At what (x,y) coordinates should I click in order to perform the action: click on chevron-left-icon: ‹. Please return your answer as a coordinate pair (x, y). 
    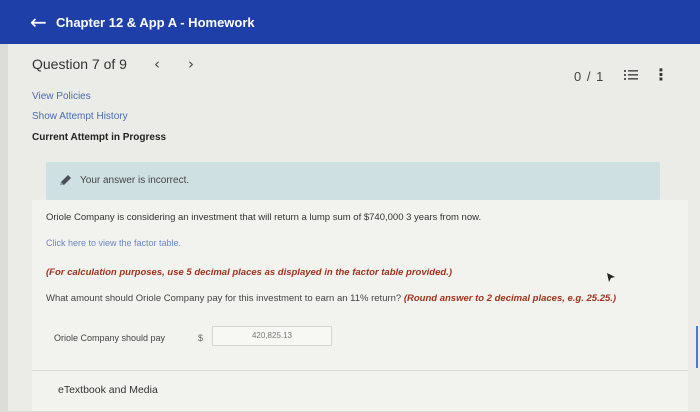
    Looking at the image, I should click on (157, 64).